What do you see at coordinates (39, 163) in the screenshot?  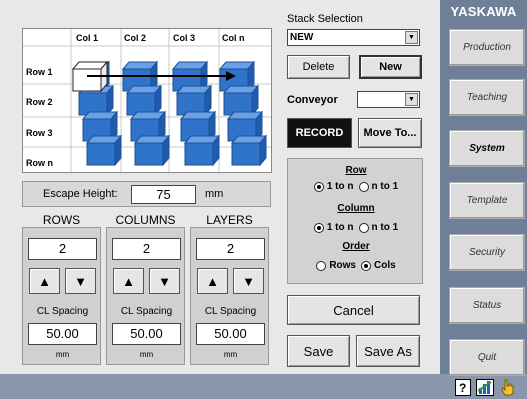 I see `row-label: Row n` at bounding box center [39, 163].